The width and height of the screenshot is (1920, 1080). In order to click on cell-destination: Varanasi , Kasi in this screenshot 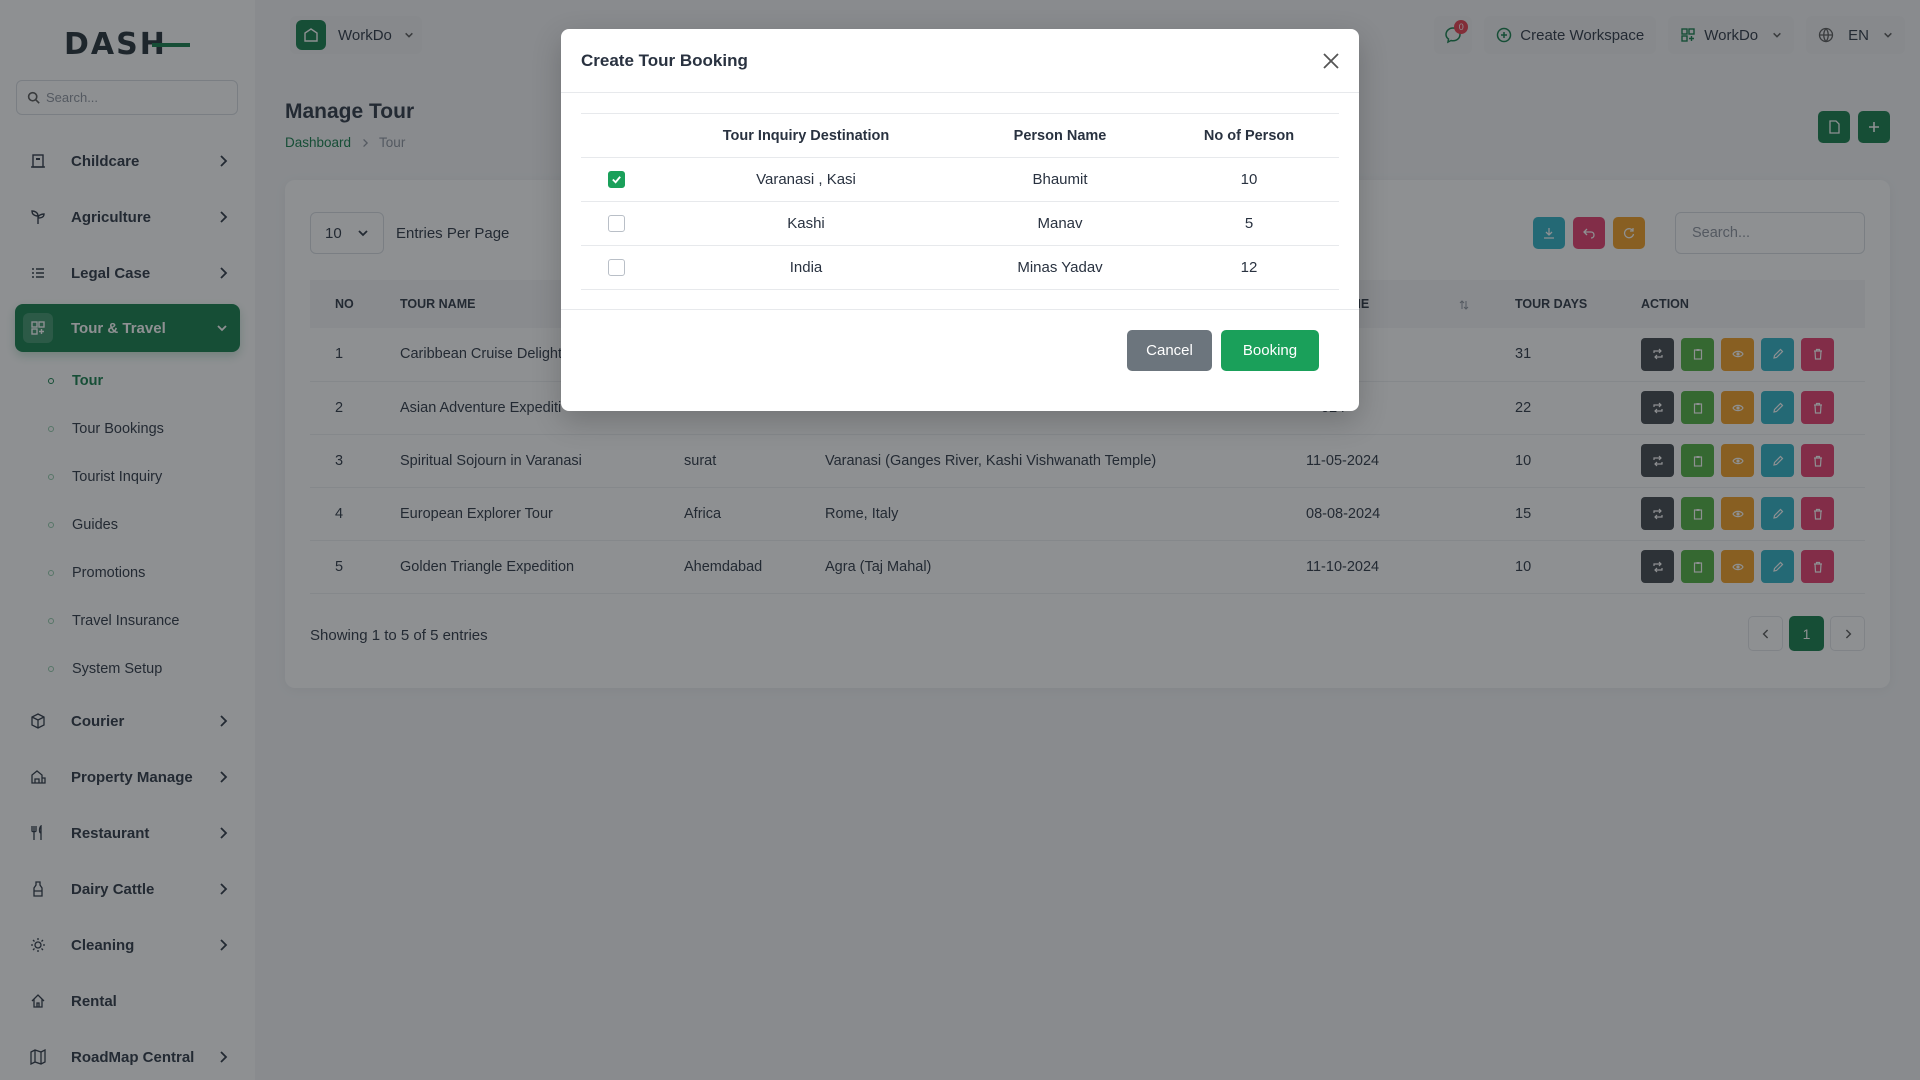, I will do `click(806, 179)`.